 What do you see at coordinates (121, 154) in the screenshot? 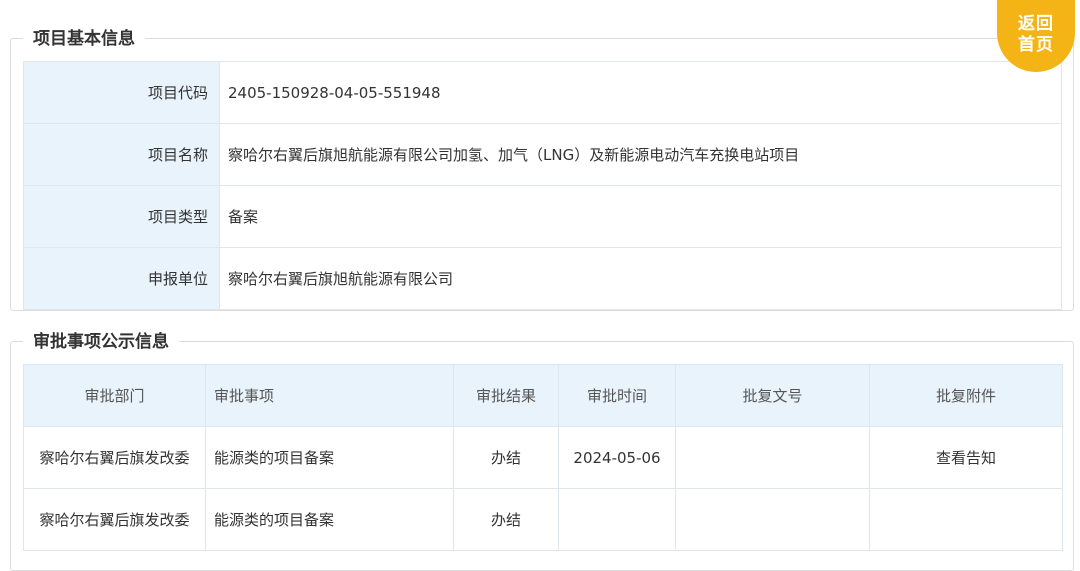
I see `project-name-label: 项目名称` at bounding box center [121, 154].